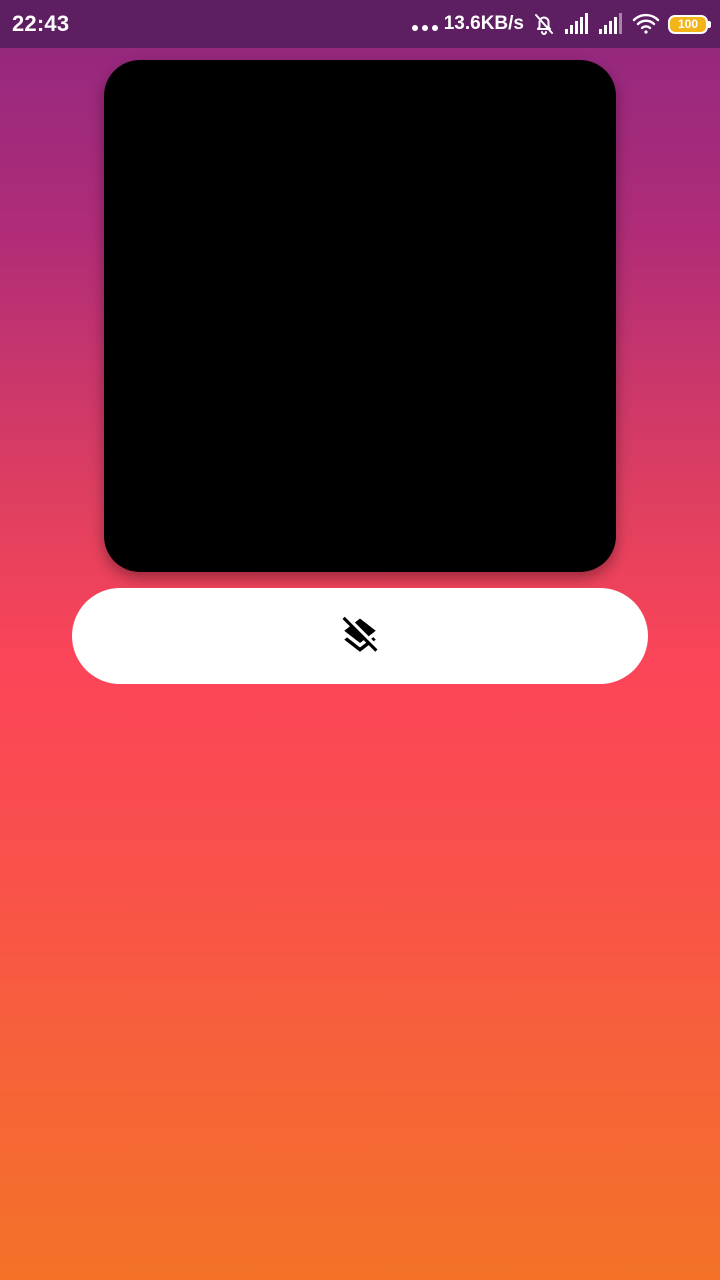  What do you see at coordinates (646, 24) in the screenshot?
I see `wifi-icon` at bounding box center [646, 24].